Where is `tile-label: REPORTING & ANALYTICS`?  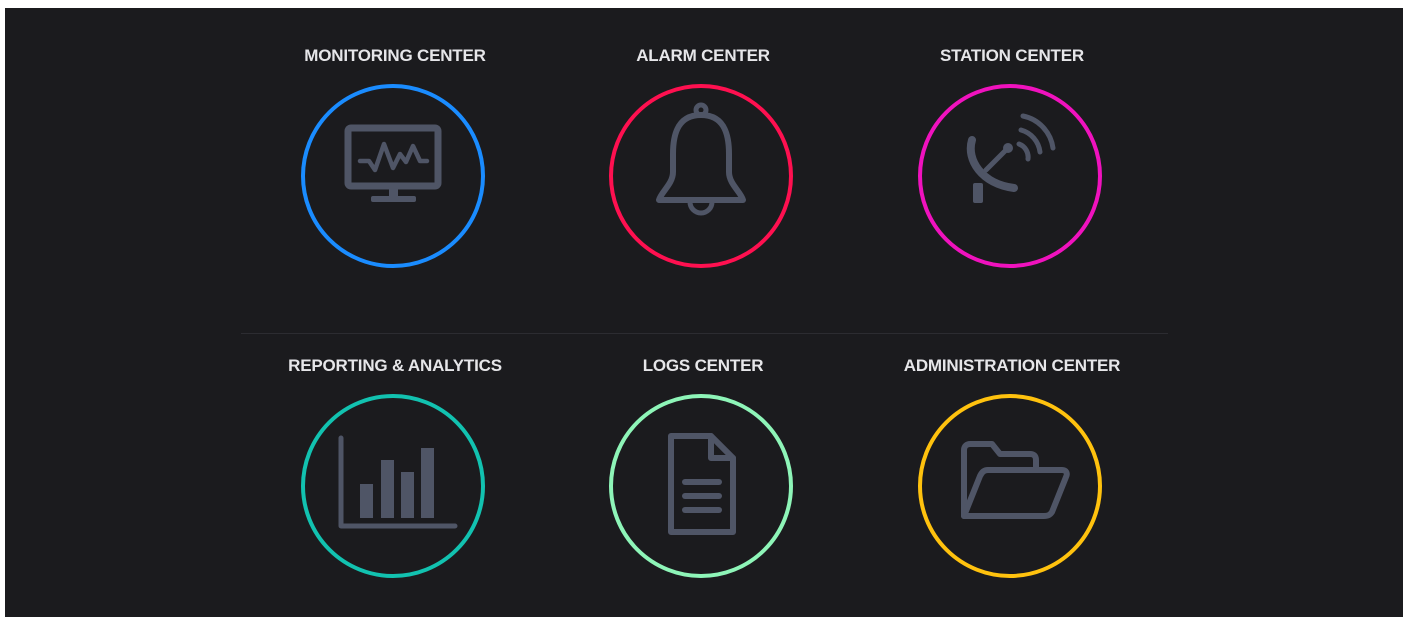 tile-label: REPORTING & ANALYTICS is located at coordinates (395, 365).